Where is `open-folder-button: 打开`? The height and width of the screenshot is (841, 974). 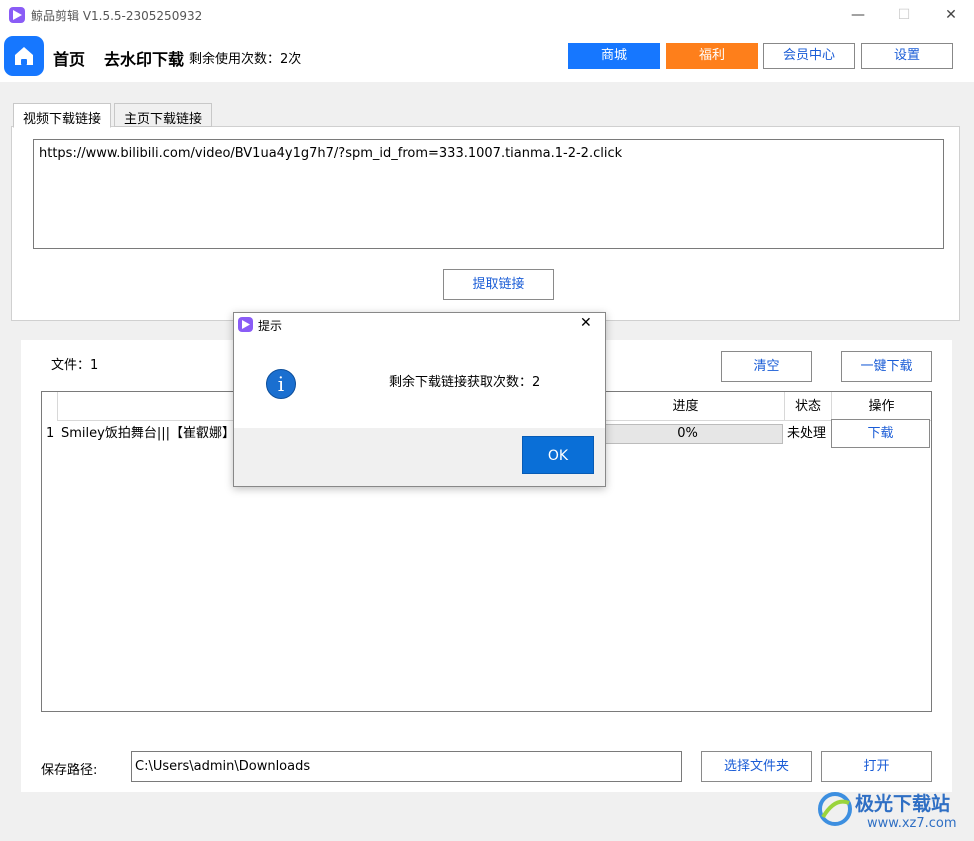 open-folder-button: 打开 is located at coordinates (876, 766).